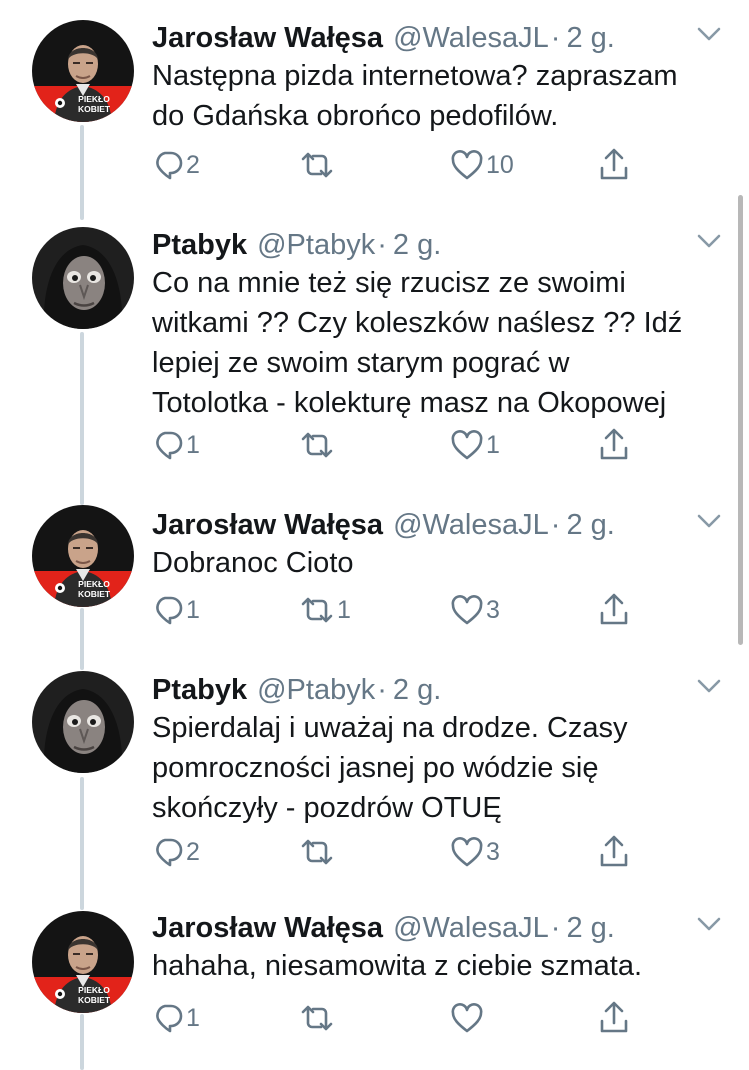  I want to click on tweet-text-line: Dobranoc Cioto, so click(253, 563).